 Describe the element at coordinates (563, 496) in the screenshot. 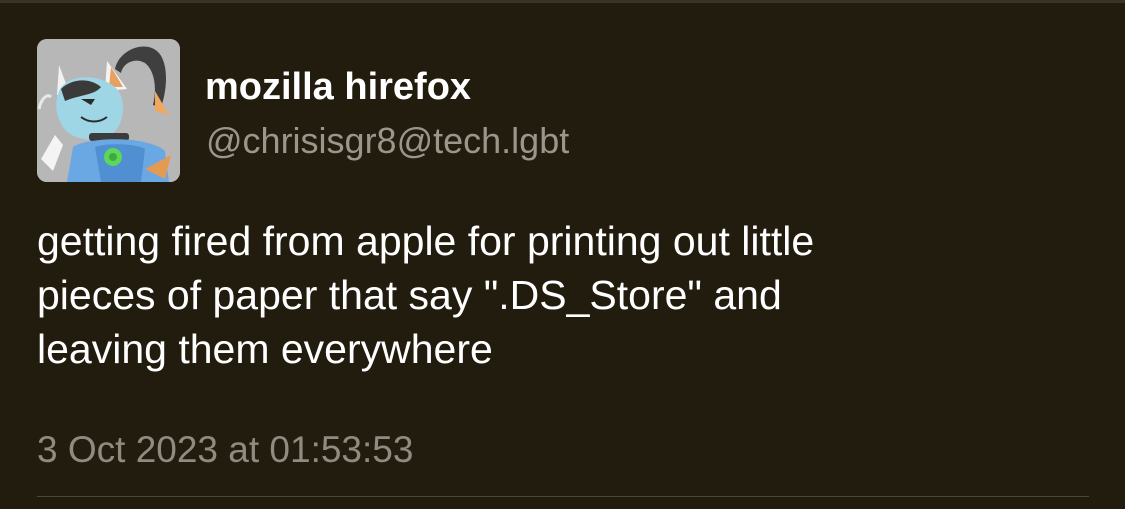

I see `divider` at that location.